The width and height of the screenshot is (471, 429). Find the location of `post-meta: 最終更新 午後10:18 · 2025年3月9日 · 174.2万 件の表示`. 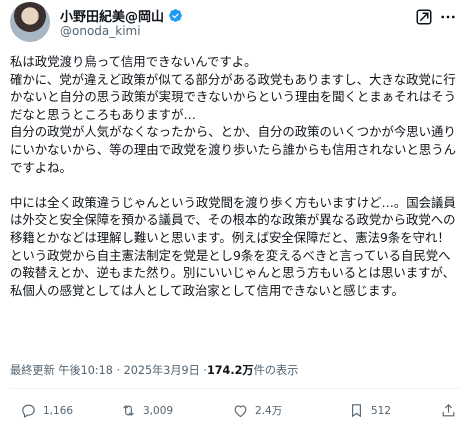

post-meta: 最終更新 午後10:18 · 2025年3月9日 · 174.2万 件の表示 is located at coordinates (154, 370).